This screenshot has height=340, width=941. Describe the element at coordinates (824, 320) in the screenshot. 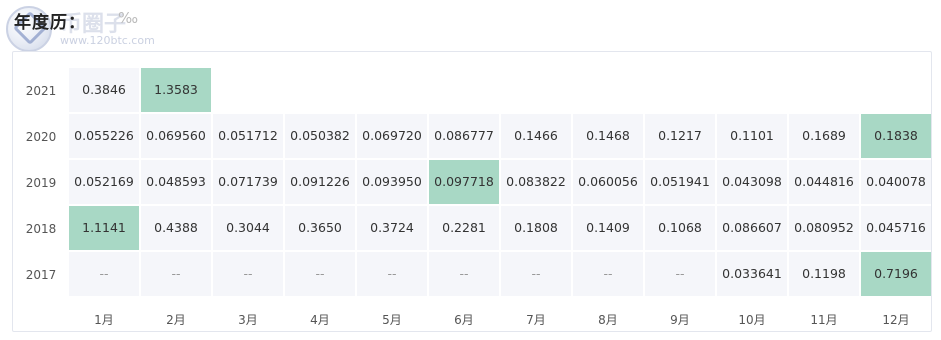

I see `month-label: 11月` at that location.